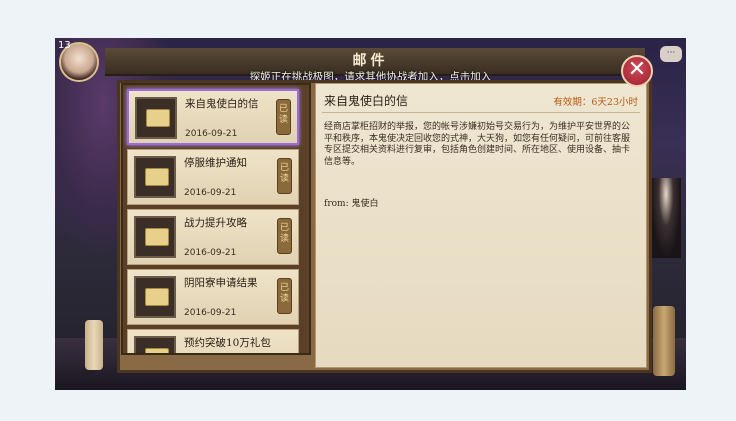  What do you see at coordinates (94, 345) in the screenshot?
I see `scroll-decoration-left` at bounding box center [94, 345].